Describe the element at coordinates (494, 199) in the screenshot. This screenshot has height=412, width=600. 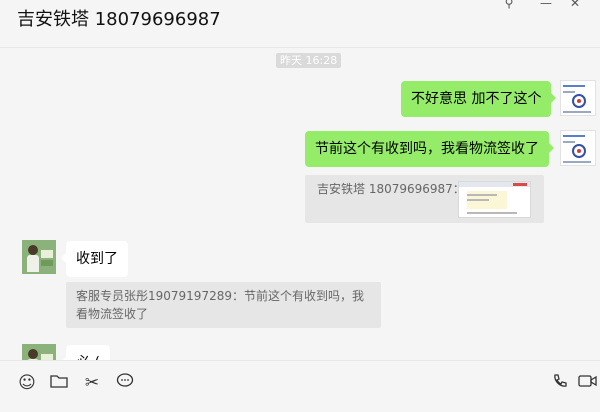
I see `quoted-image-thumbnail` at that location.